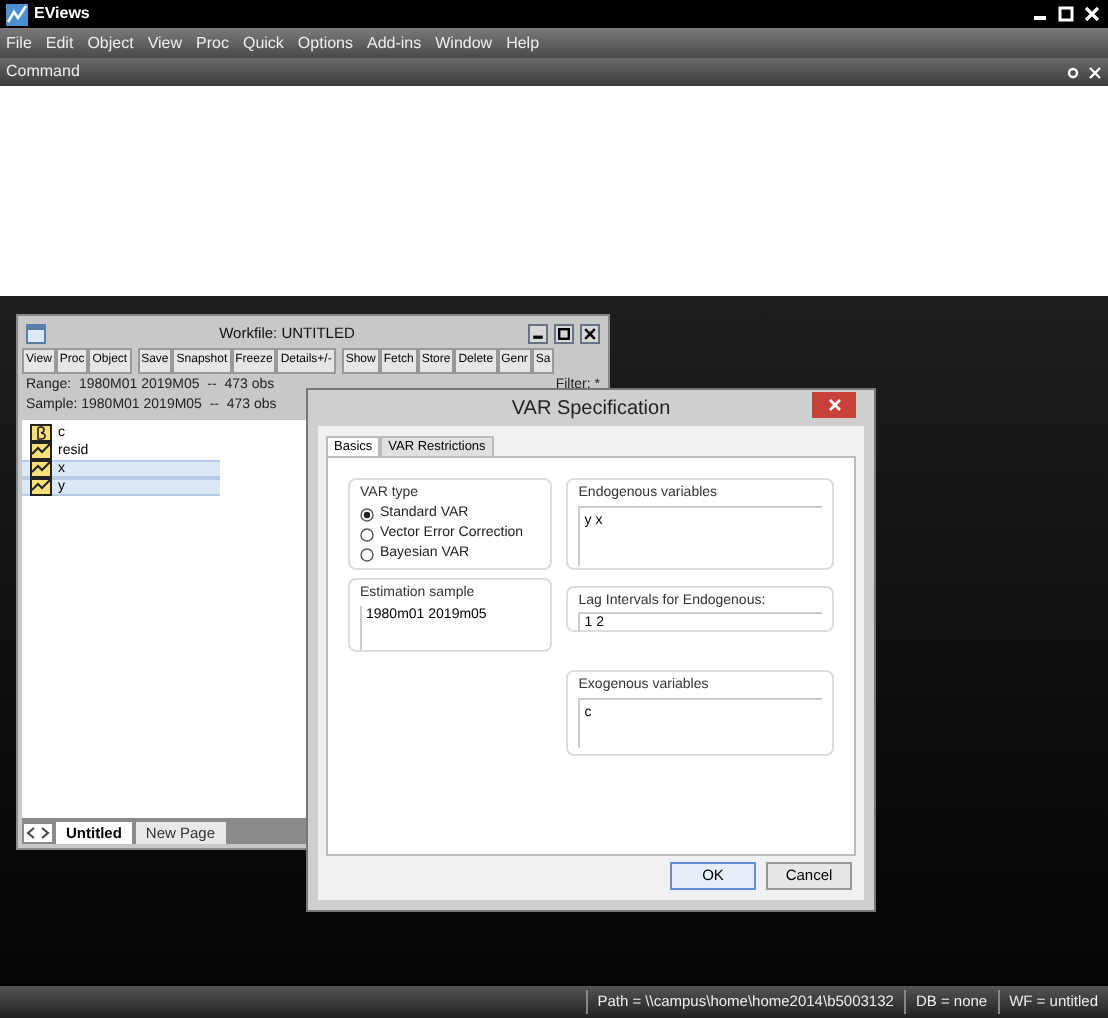  Describe the element at coordinates (464, 43) in the screenshot. I see `menu-item: Window` at that location.